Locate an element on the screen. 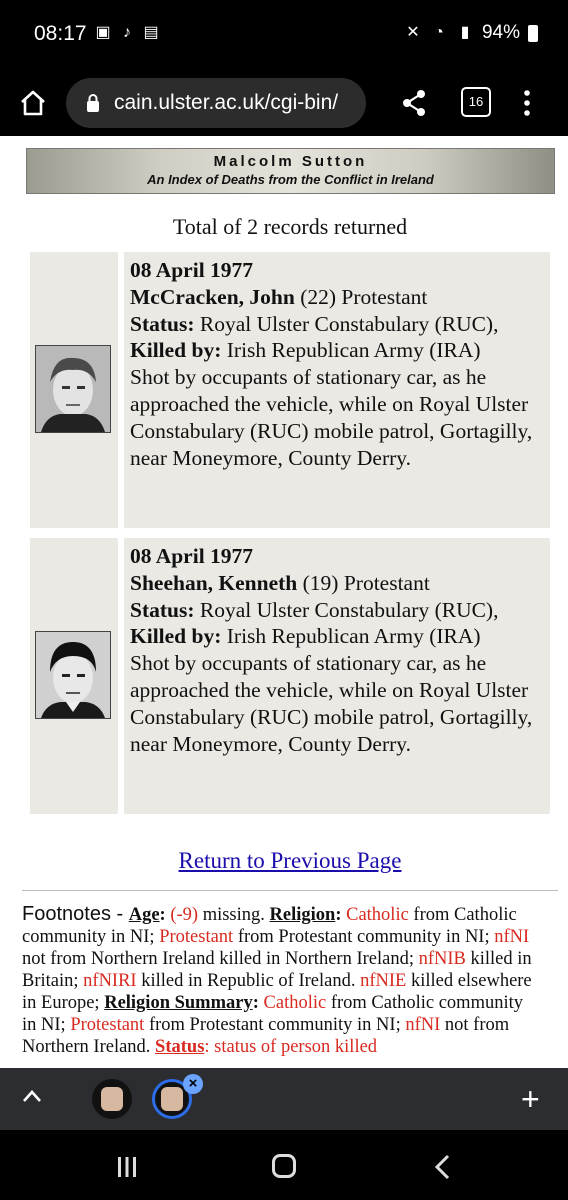  tab-switcher-button: 16 is located at coordinates (476, 102).